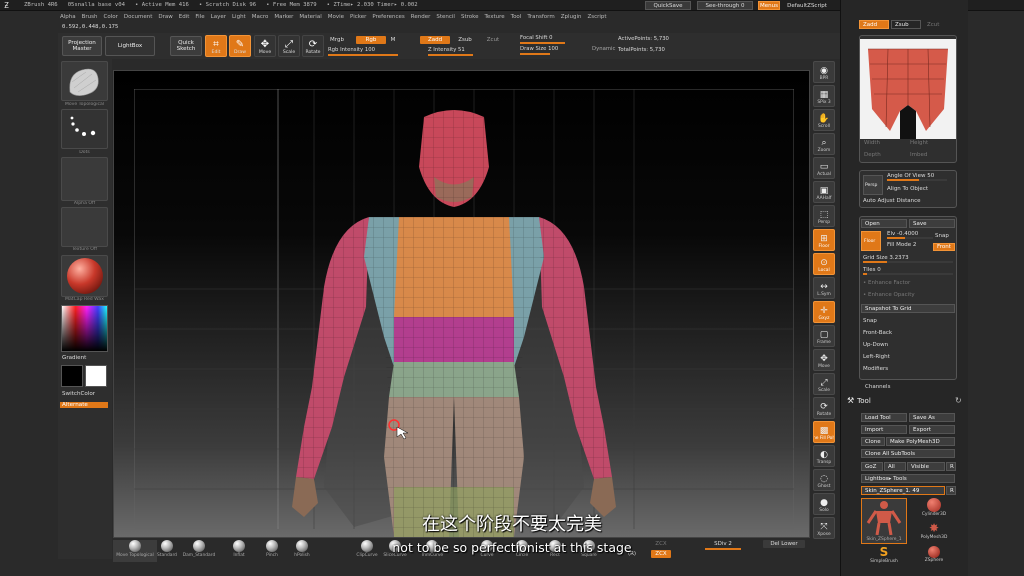 This screenshot has width=1024, height=576. I want to click on align-to-object-button: Align To Object, so click(907, 189).